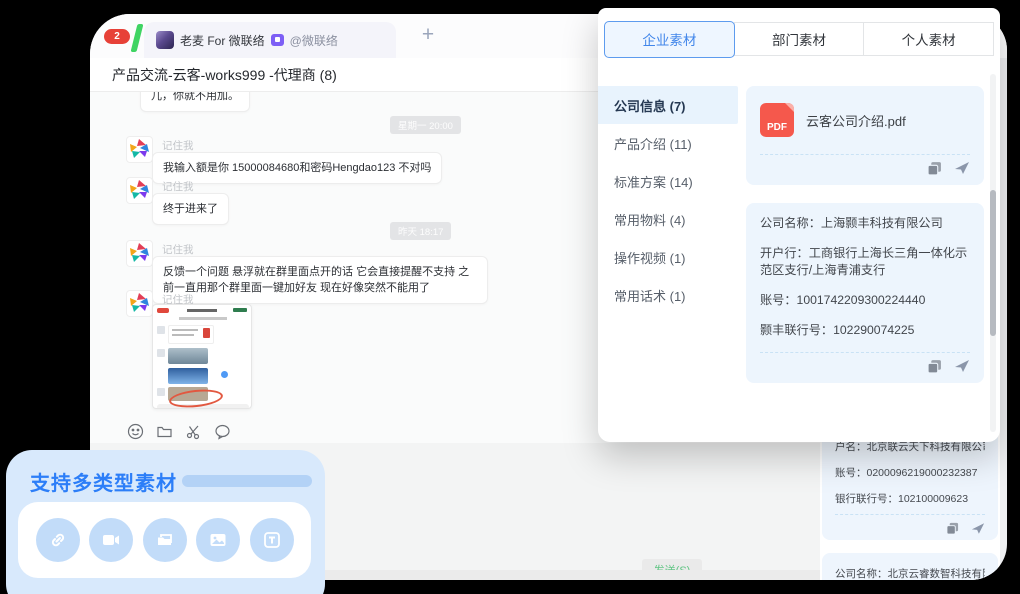 Image resolution: width=1020 pixels, height=594 pixels. I want to click on category-common-scripts: 常用话术 (1), so click(668, 295).